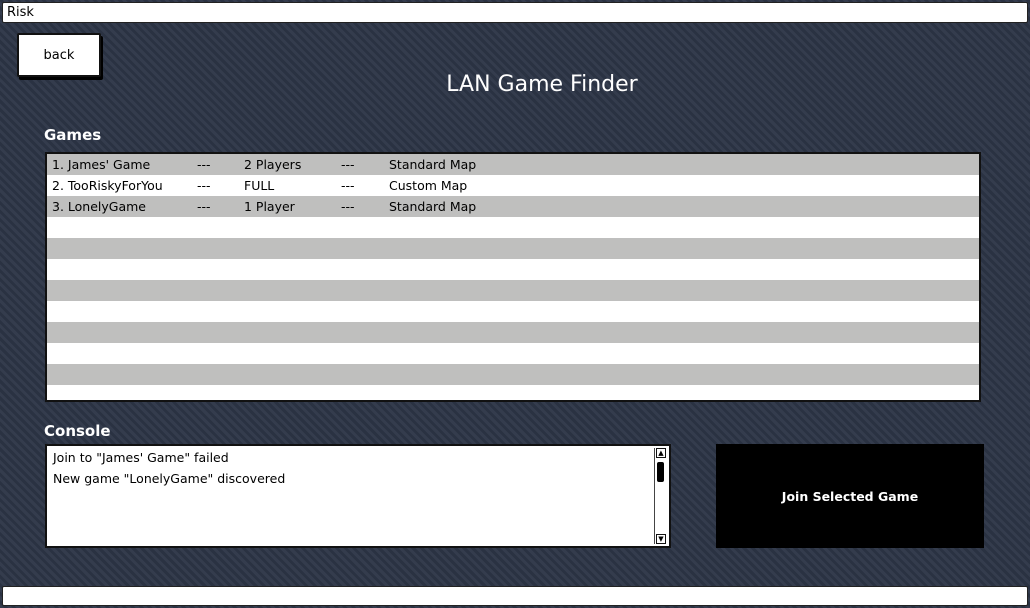 The height and width of the screenshot is (608, 1030). Describe the element at coordinates (660, 496) in the screenshot. I see `console-scrollbar: ▲ ▼` at that location.